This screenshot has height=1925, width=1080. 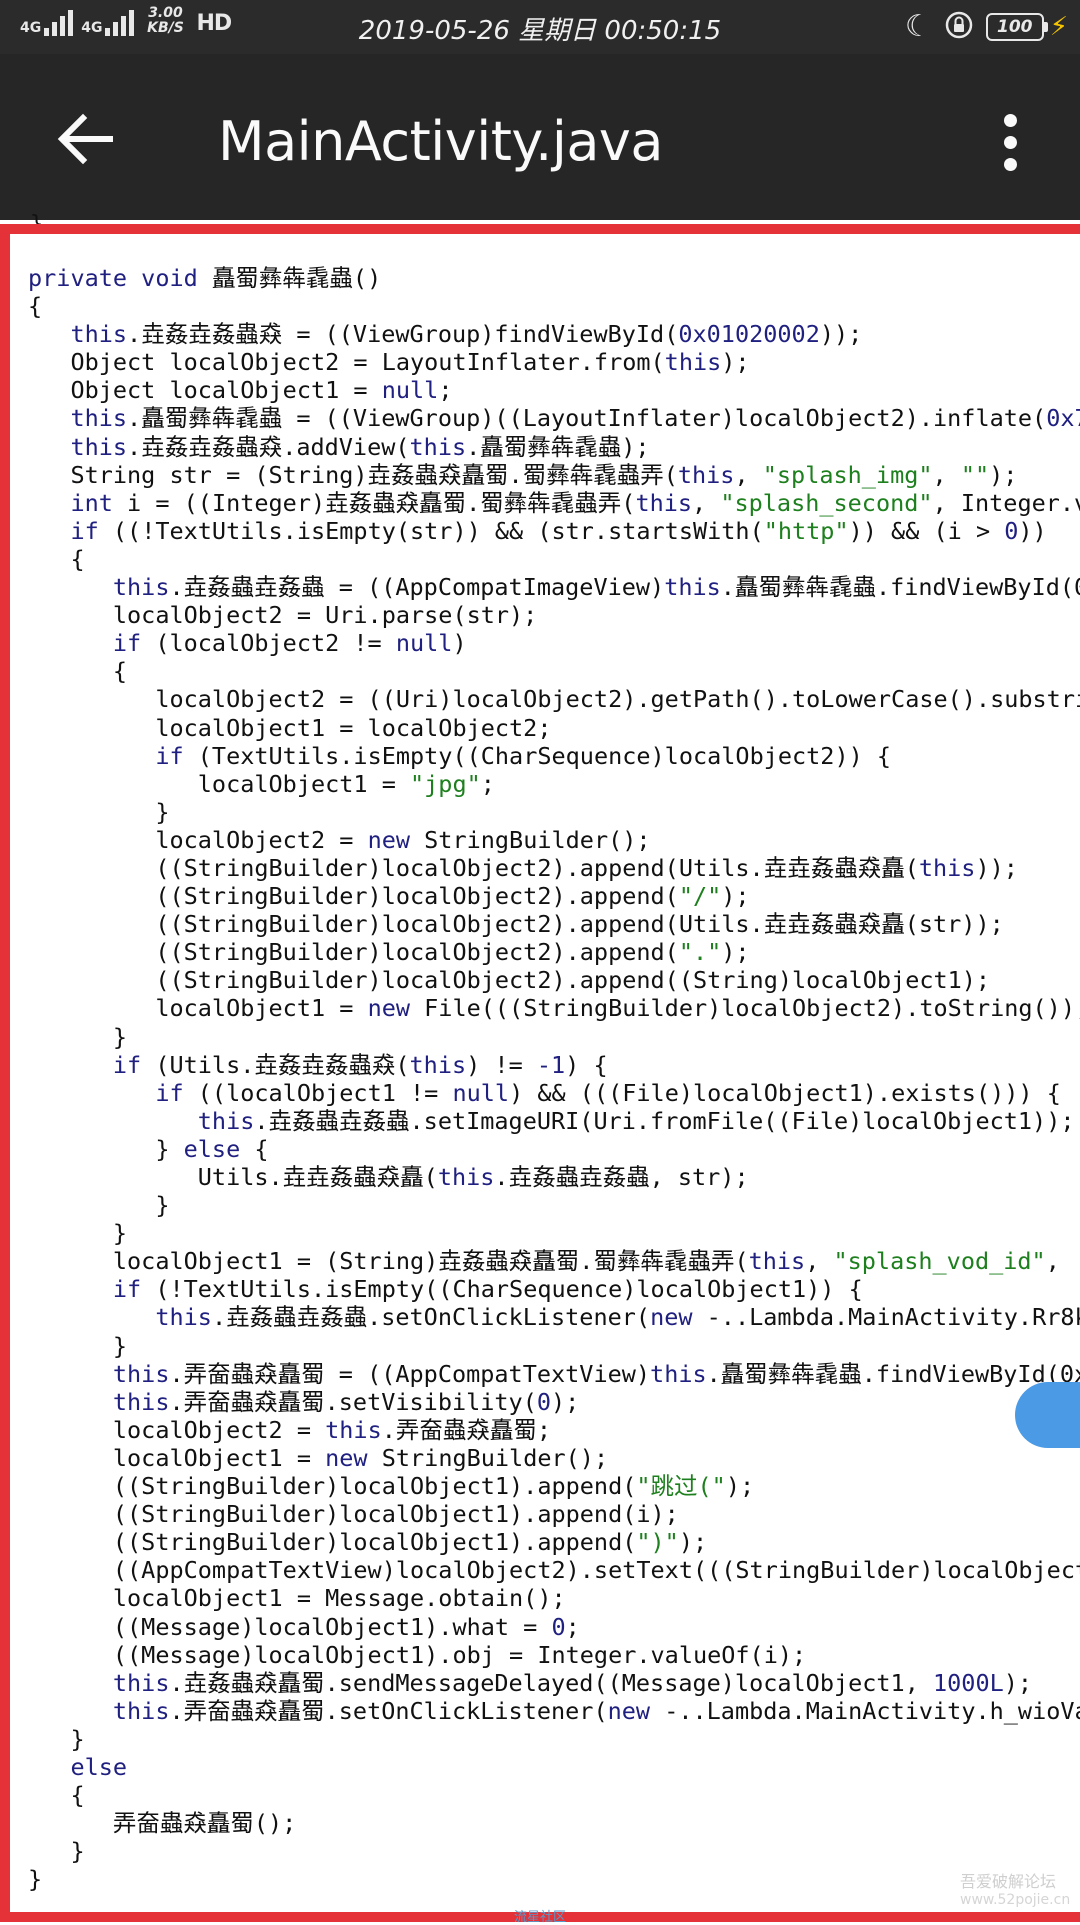 I want to click on moon-icon: ☾, so click(x=918, y=26).